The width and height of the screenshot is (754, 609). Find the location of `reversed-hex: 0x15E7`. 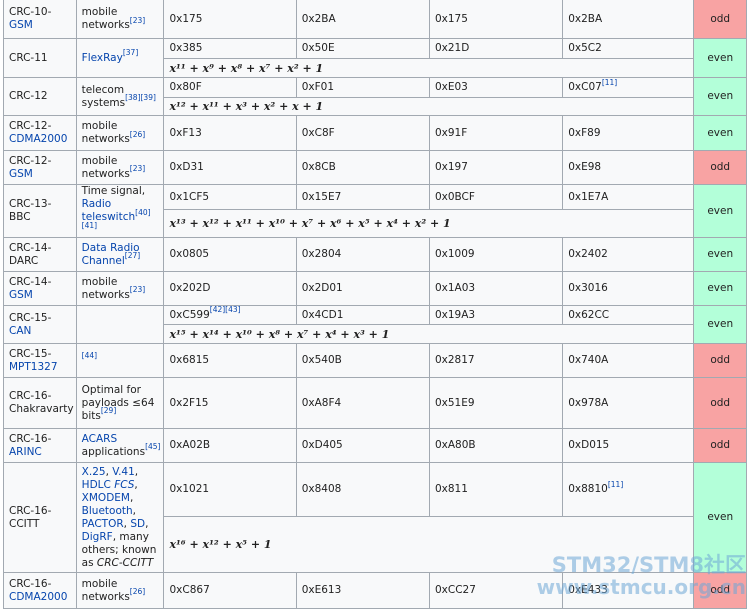

reversed-hex: 0x15E7 is located at coordinates (362, 197).